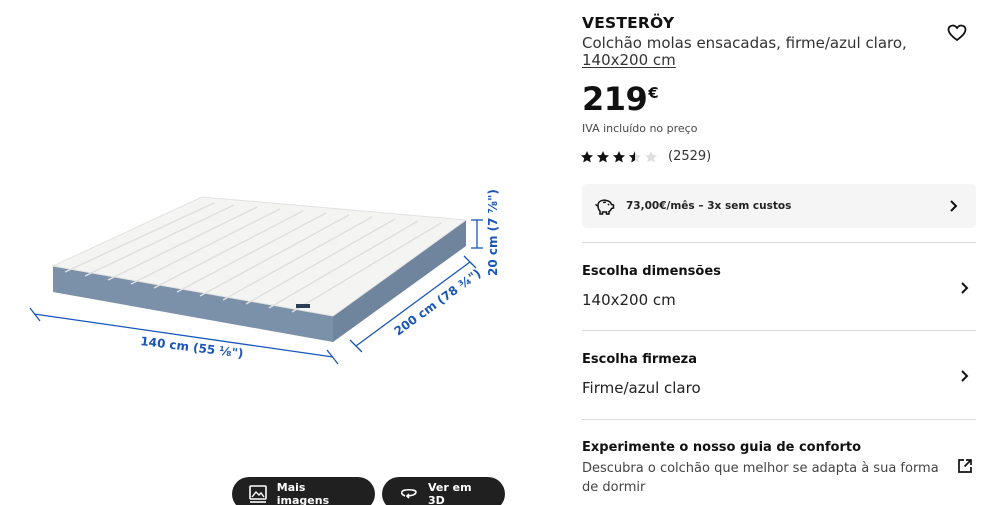  I want to click on heart-icon, so click(957, 33).